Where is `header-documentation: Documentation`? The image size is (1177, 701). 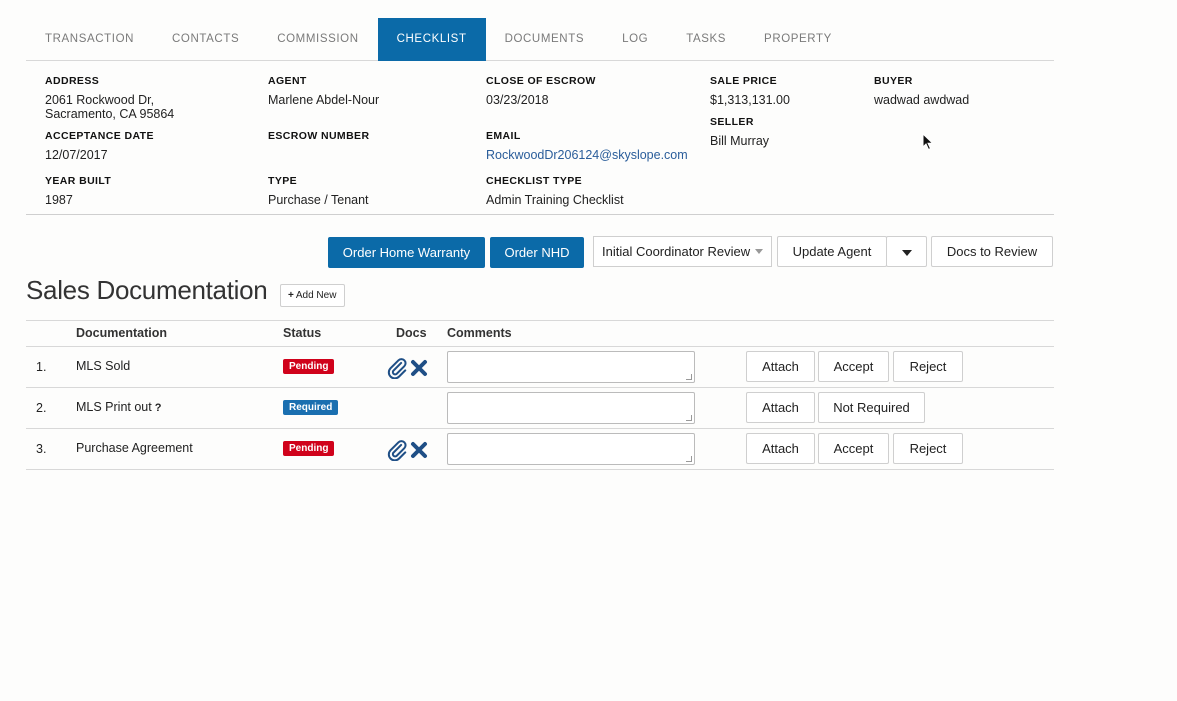
header-documentation: Documentation is located at coordinates (121, 333).